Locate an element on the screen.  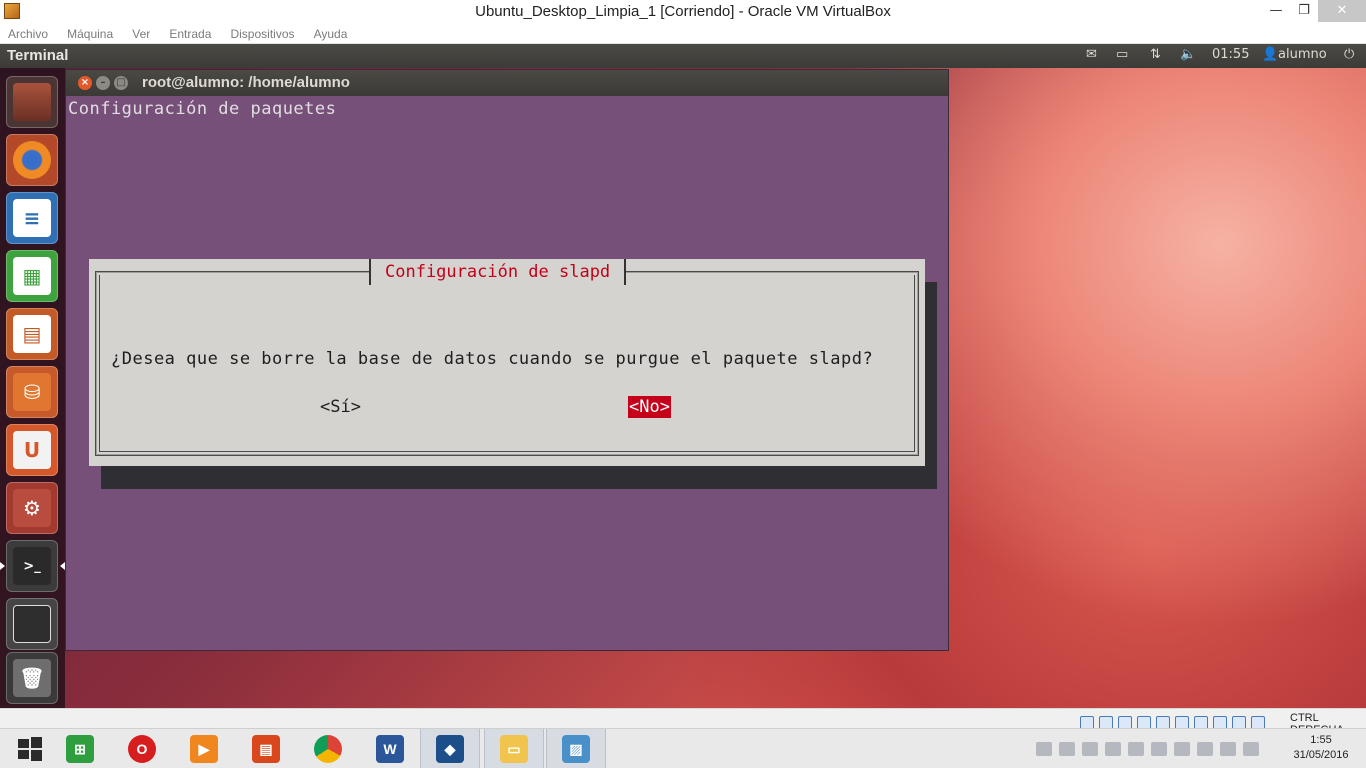
media-player-icon: ▶ is located at coordinates (204, 749).